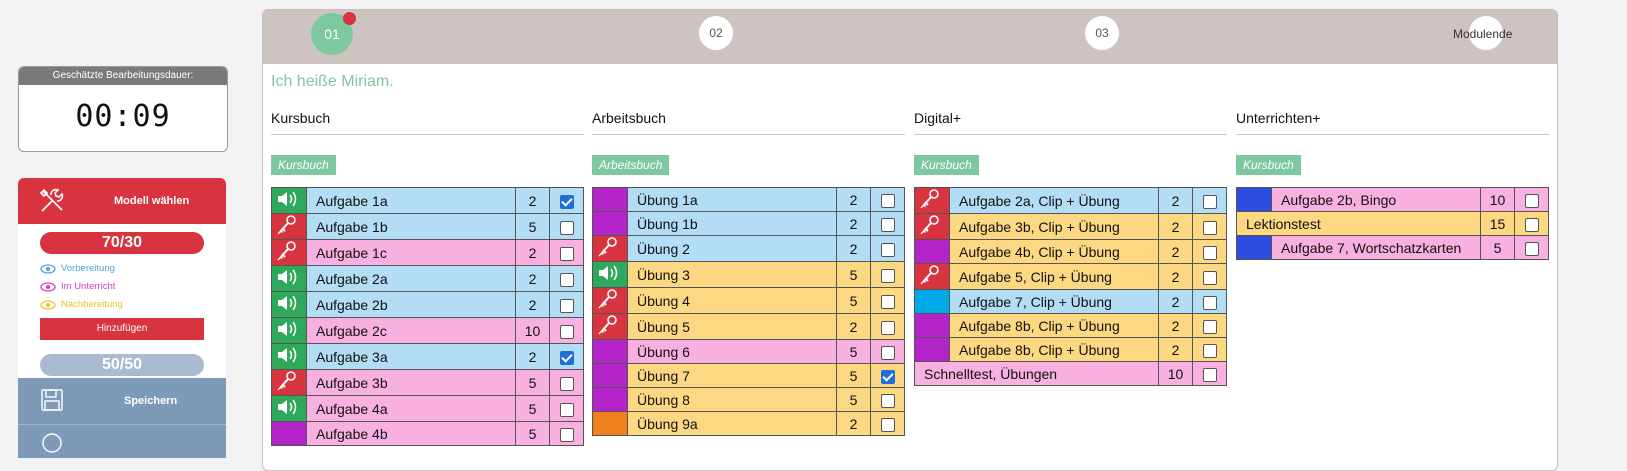 Image resolution: width=1627 pixels, height=471 pixels. I want to click on task-row: Aufgabe 4a 5, so click(427, 408).